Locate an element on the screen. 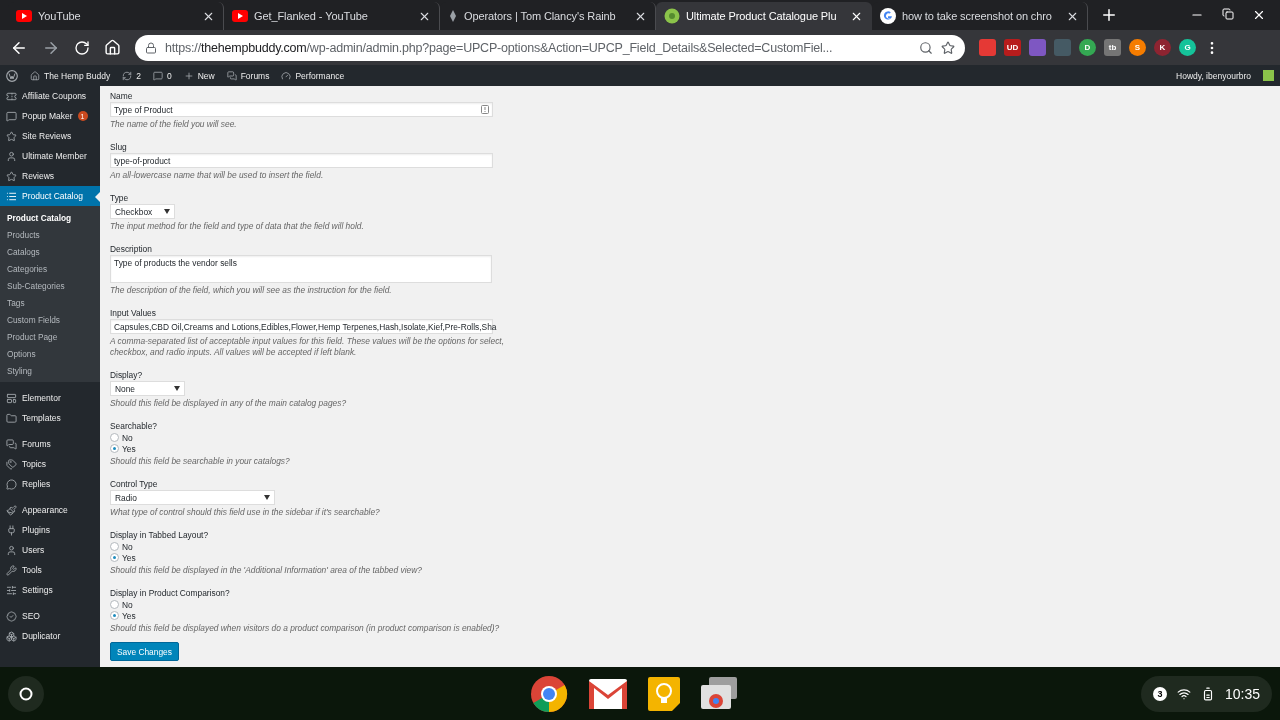 The image size is (1280, 720). admin-bar-item: 2 is located at coordinates (131, 75).